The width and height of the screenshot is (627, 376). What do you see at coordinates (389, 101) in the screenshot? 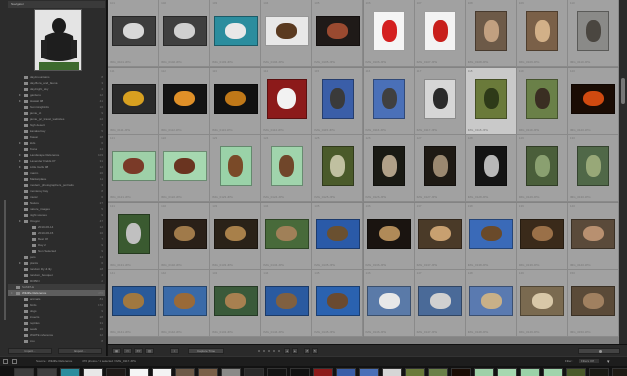
I see `grid-cell: 116 IMG_0116.JPG` at bounding box center [389, 101].